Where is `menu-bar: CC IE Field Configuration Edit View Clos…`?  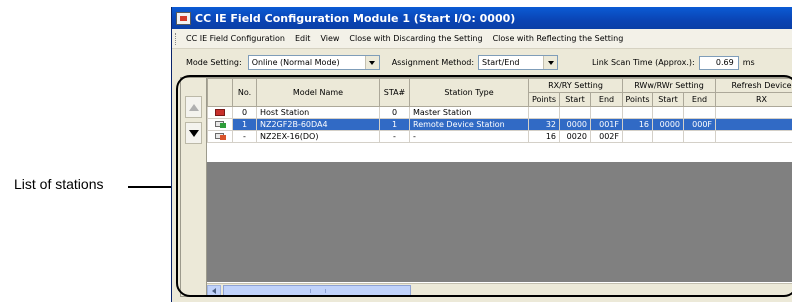
menu-bar: CC IE Field Configuration Edit View Clos… is located at coordinates (482, 39).